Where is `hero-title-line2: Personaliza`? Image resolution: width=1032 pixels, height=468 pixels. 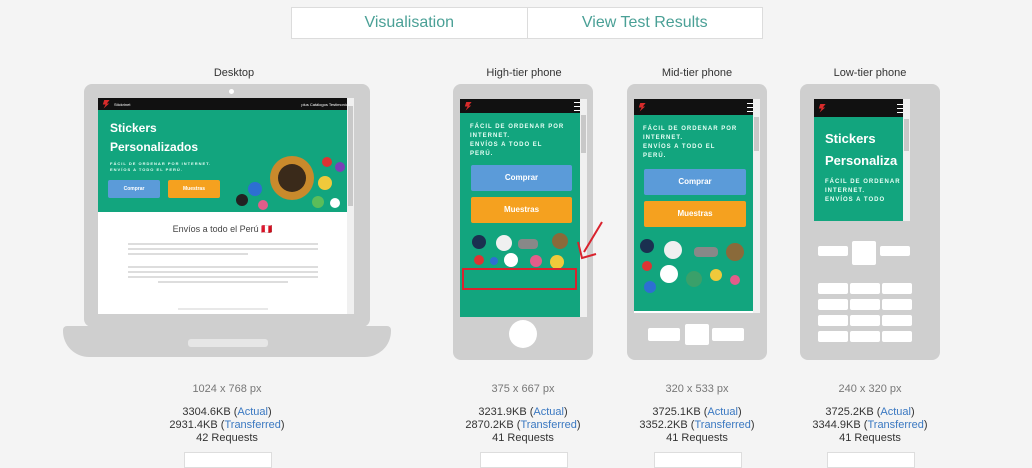
hero-title-line2: Personaliza is located at coordinates (861, 160).